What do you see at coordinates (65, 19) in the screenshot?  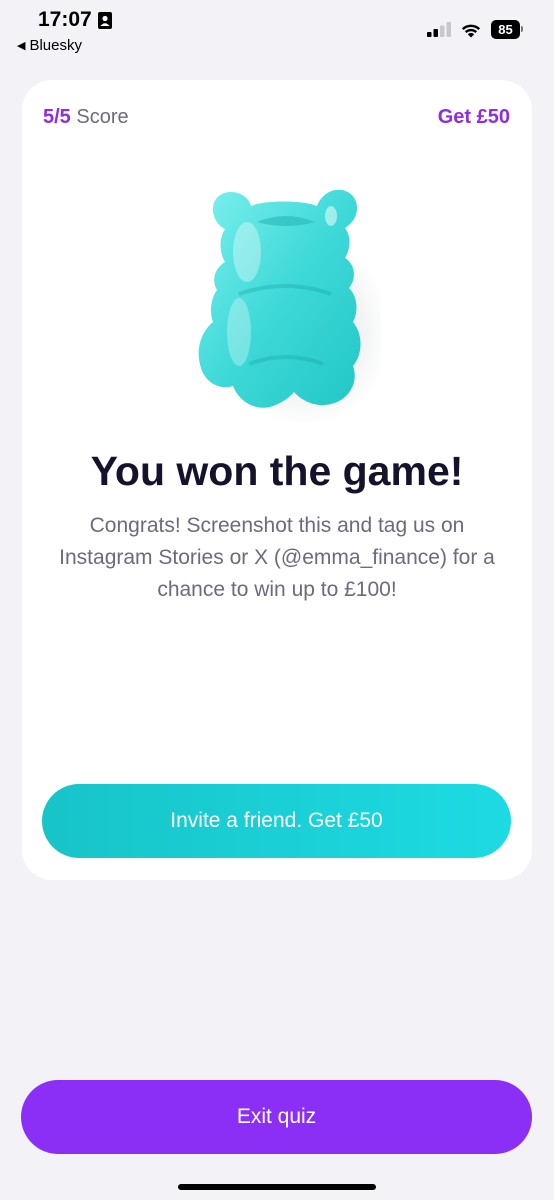 I see `status-time-text: 17:07` at bounding box center [65, 19].